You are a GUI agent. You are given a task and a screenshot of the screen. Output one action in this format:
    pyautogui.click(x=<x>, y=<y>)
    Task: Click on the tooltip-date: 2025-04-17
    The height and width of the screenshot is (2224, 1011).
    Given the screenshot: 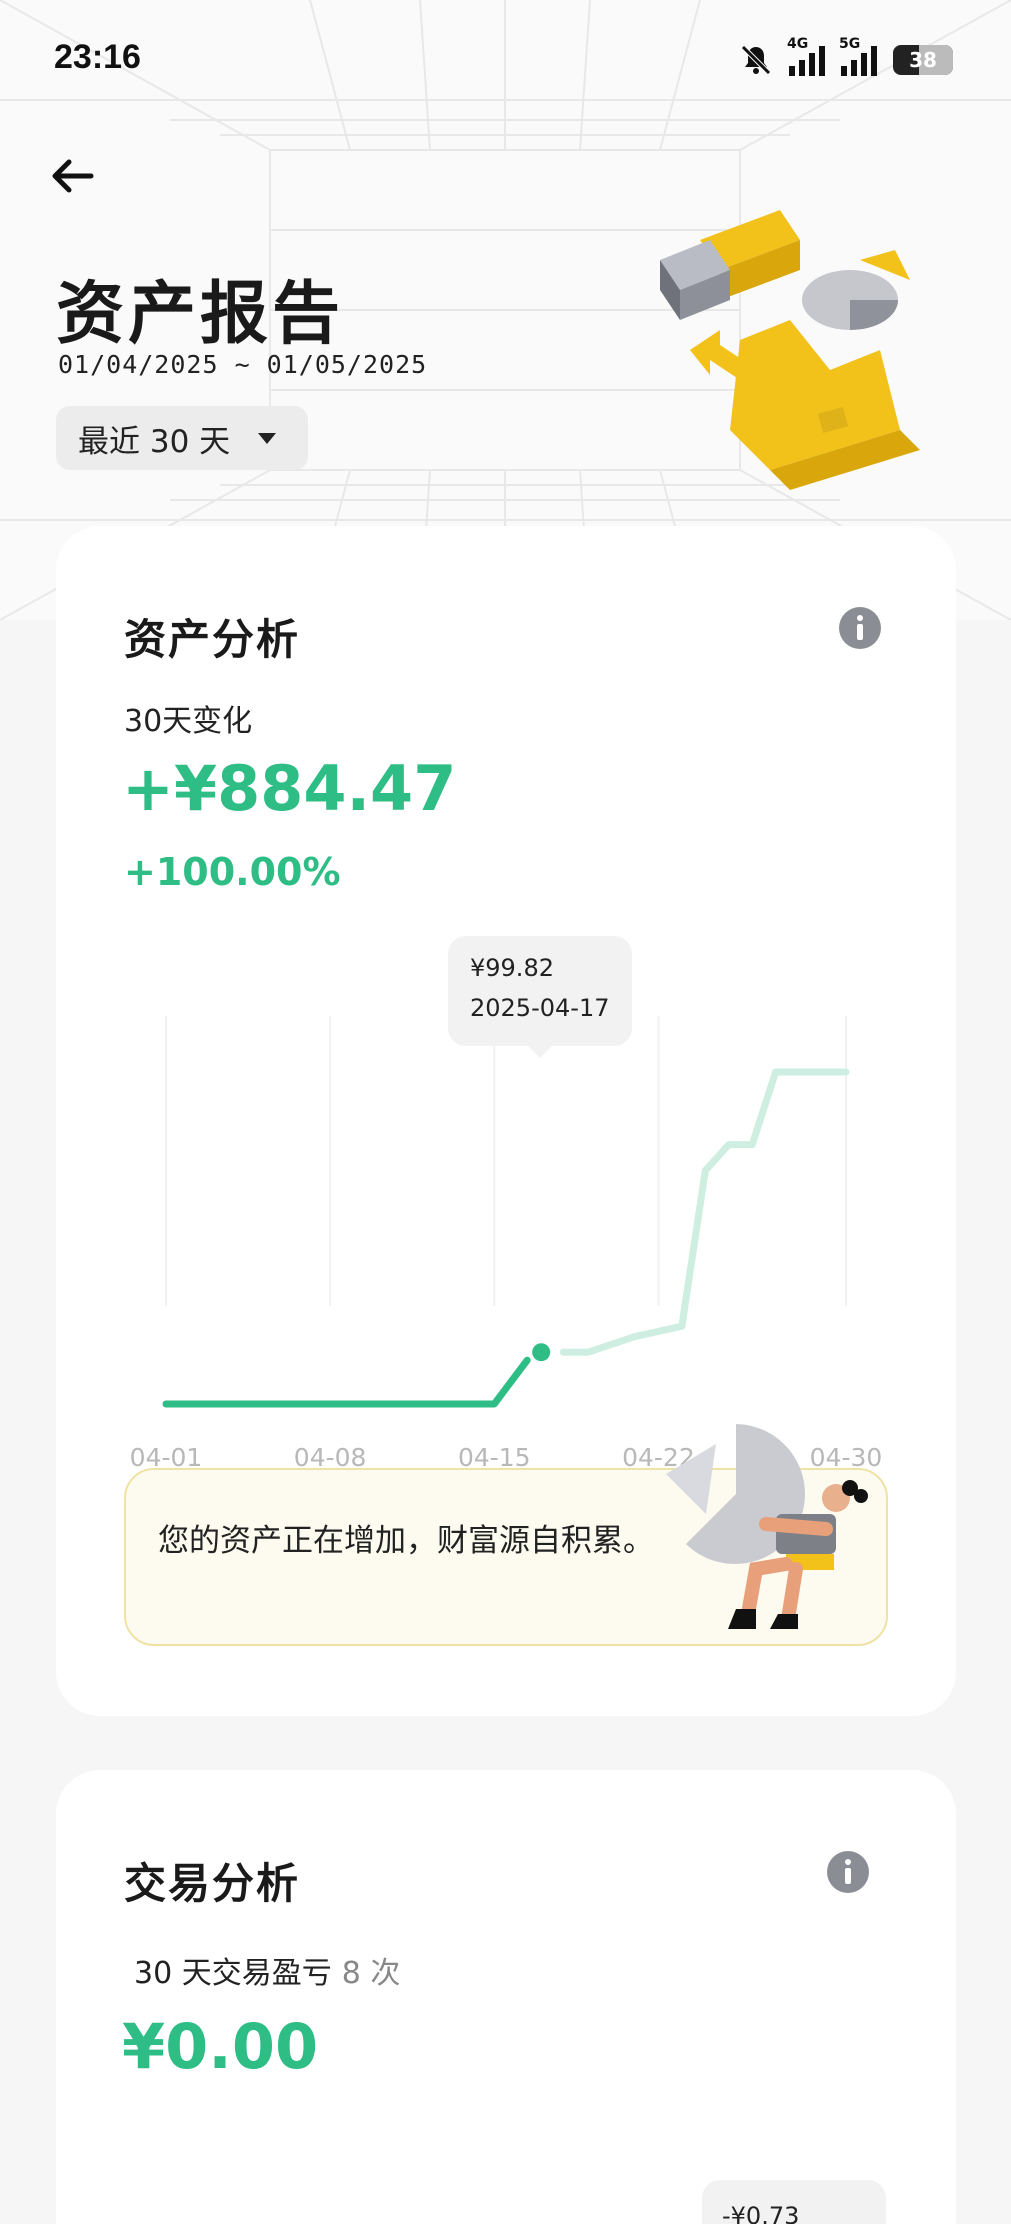 What is the action you would take?
    pyautogui.click(x=540, y=1008)
    